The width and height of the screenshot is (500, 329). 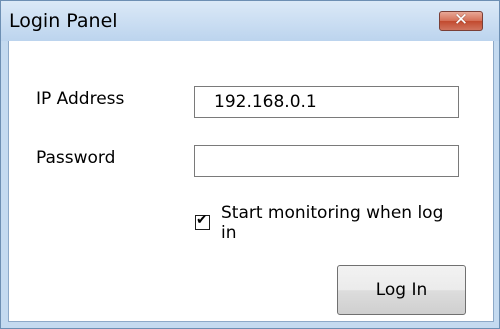 I want to click on close-button: ✕, so click(x=461, y=20).